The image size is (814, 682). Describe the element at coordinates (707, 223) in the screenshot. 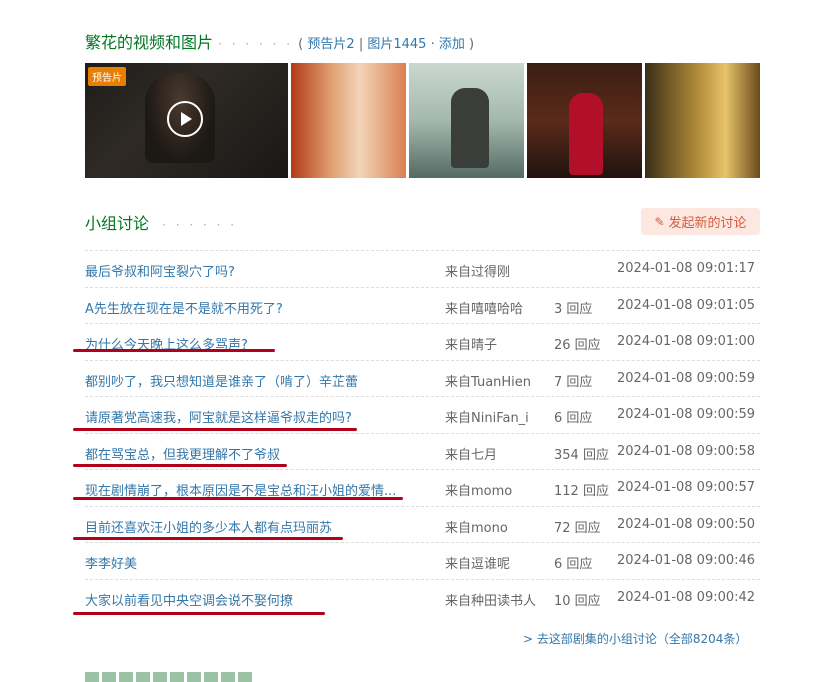

I see `new-discussion-label: 发起新的讨论` at that location.